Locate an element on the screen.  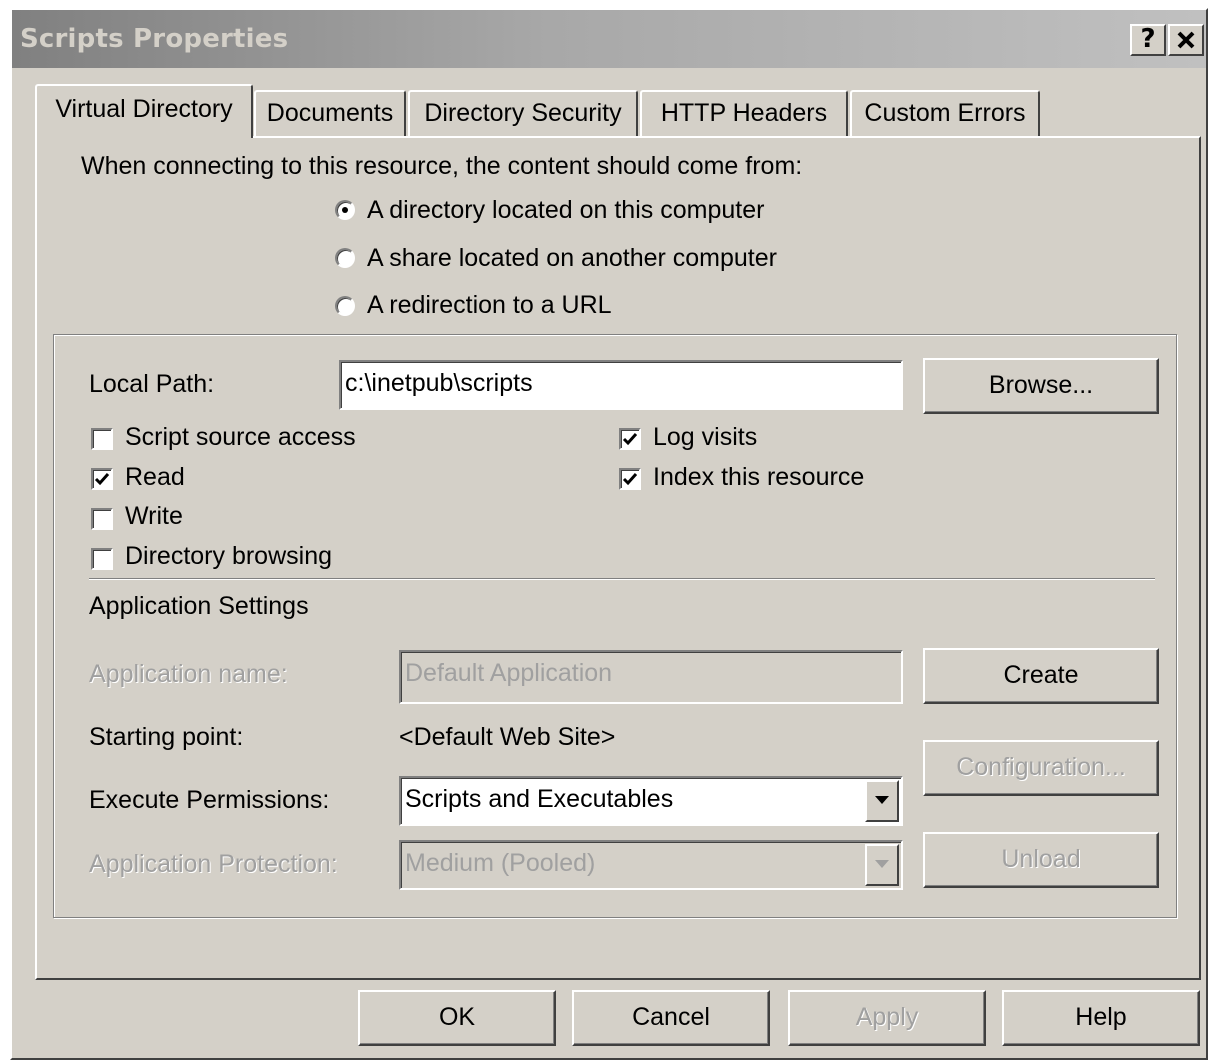
radio-network-share is located at coordinates (345, 258).